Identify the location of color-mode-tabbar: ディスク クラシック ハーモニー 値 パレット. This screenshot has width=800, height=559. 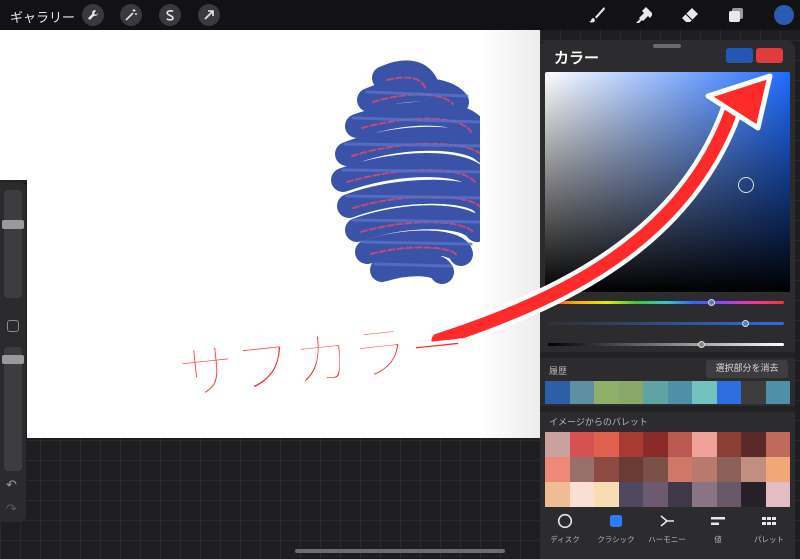
(667, 533).